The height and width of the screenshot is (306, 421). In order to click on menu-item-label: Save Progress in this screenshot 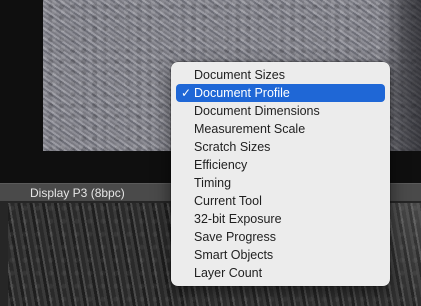, I will do `click(235, 237)`.